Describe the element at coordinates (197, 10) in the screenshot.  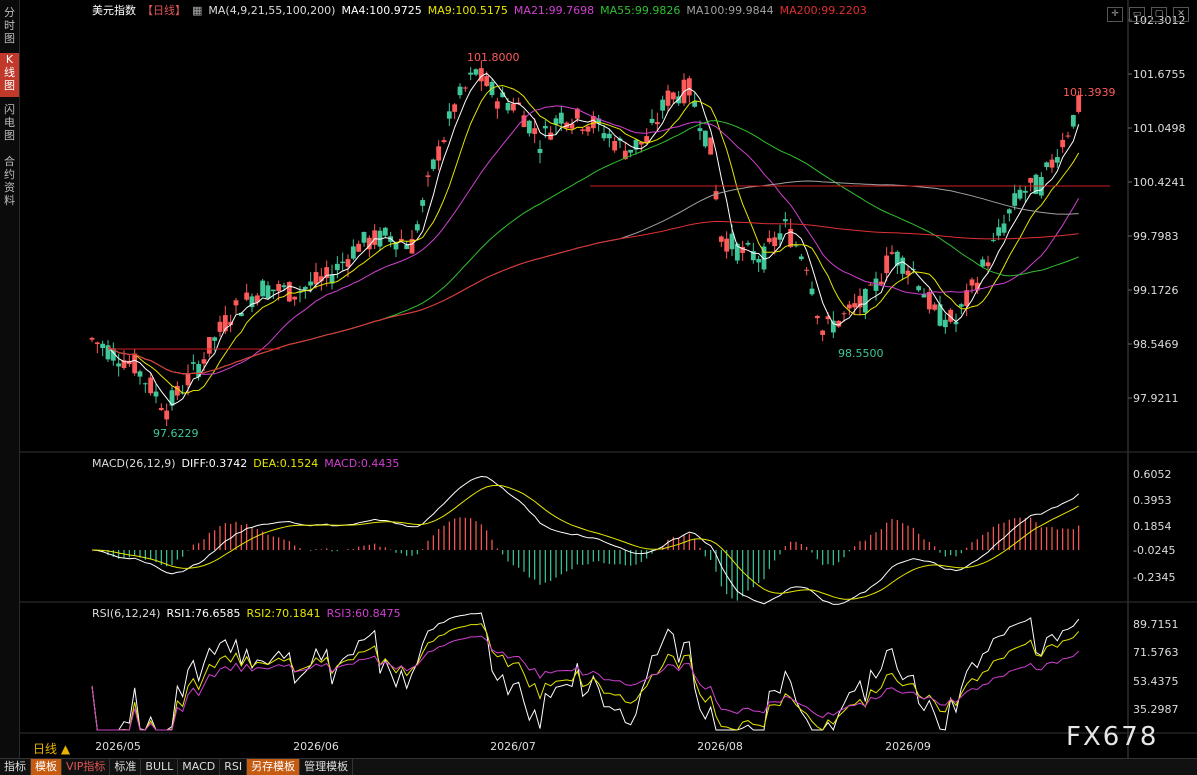
I see `indicator-settings-icon: ▦` at that location.